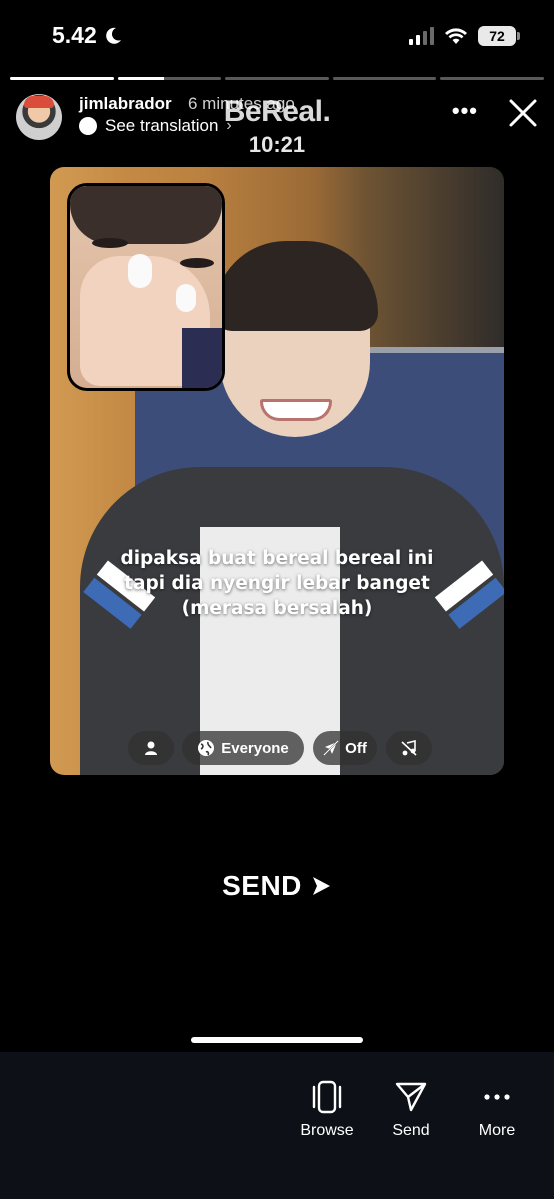 The image size is (554, 1199). Describe the element at coordinates (331, 748) in the screenshot. I see `location-off-icon` at that location.